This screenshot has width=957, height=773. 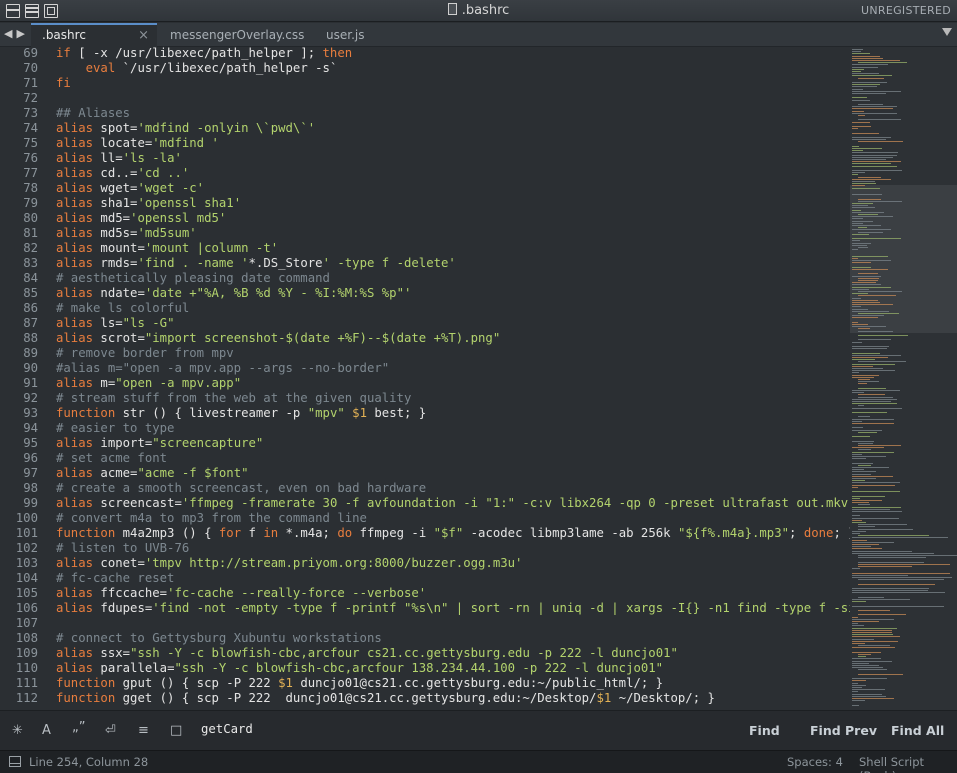 I want to click on line-number: 101, so click(x=26, y=533).